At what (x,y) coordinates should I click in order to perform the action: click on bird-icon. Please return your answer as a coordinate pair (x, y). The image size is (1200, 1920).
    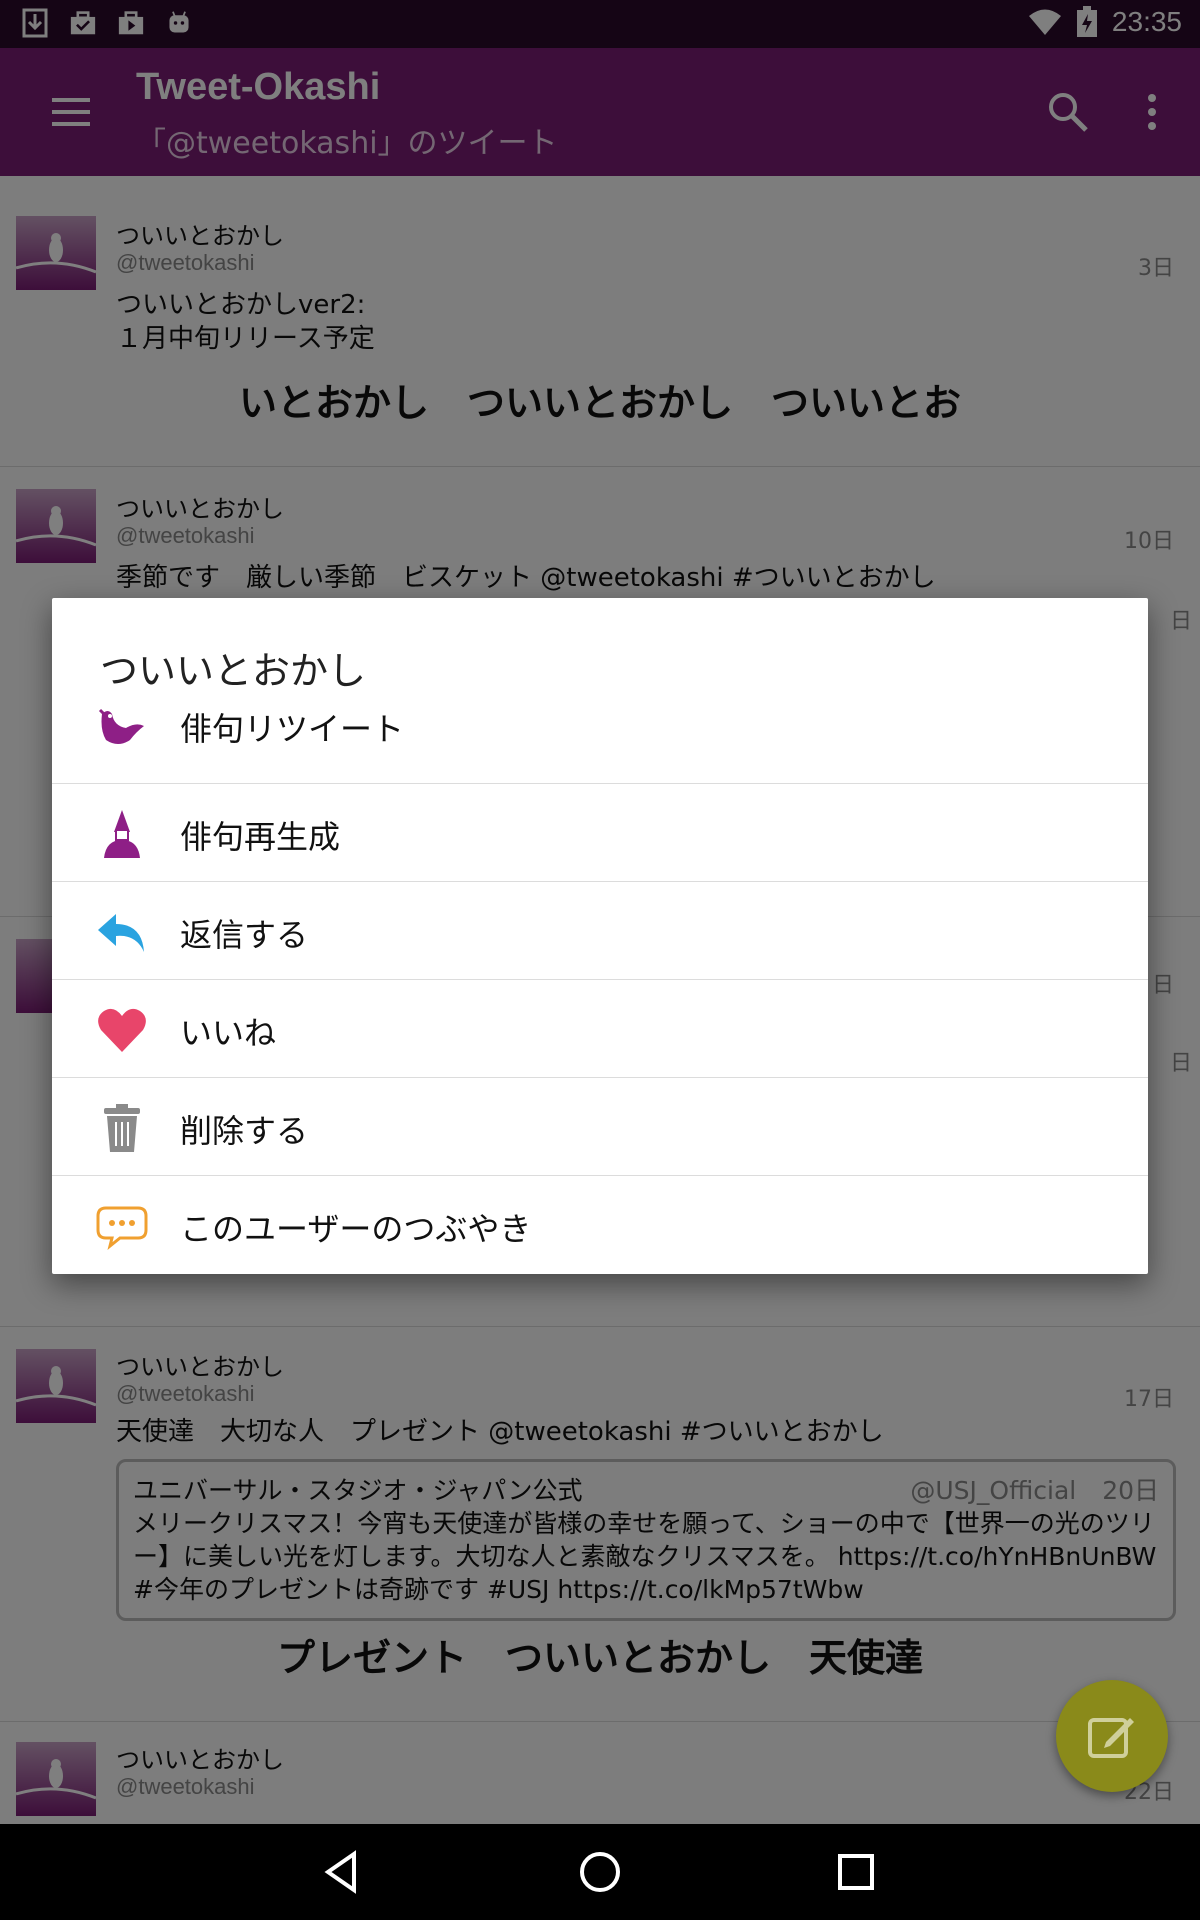
    Looking at the image, I should click on (121, 726).